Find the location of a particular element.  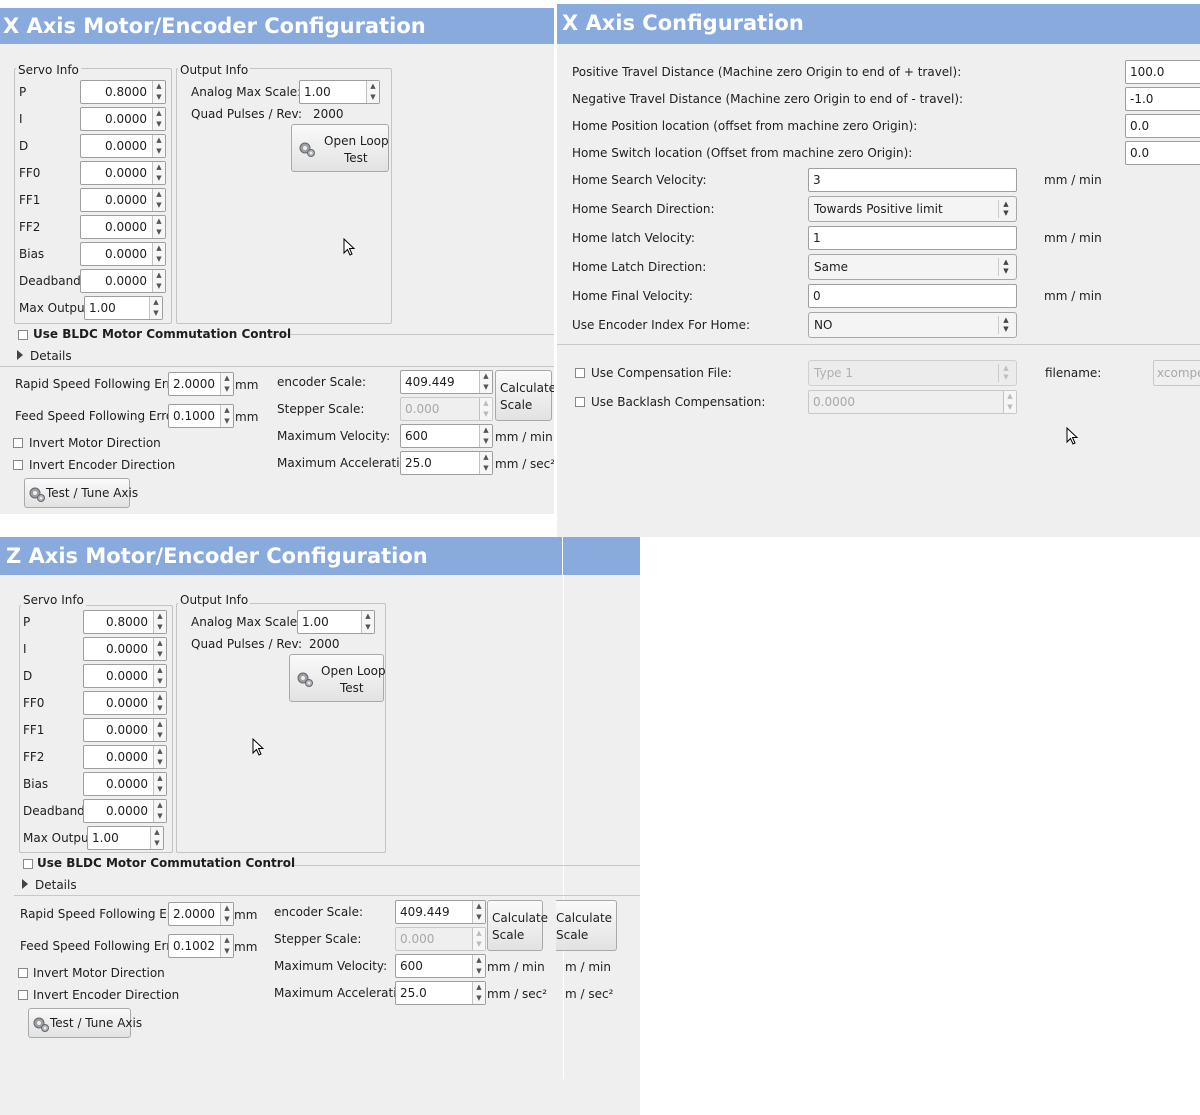

z-maxacc-arrows: ▲ ▼ is located at coordinates (478, 993).